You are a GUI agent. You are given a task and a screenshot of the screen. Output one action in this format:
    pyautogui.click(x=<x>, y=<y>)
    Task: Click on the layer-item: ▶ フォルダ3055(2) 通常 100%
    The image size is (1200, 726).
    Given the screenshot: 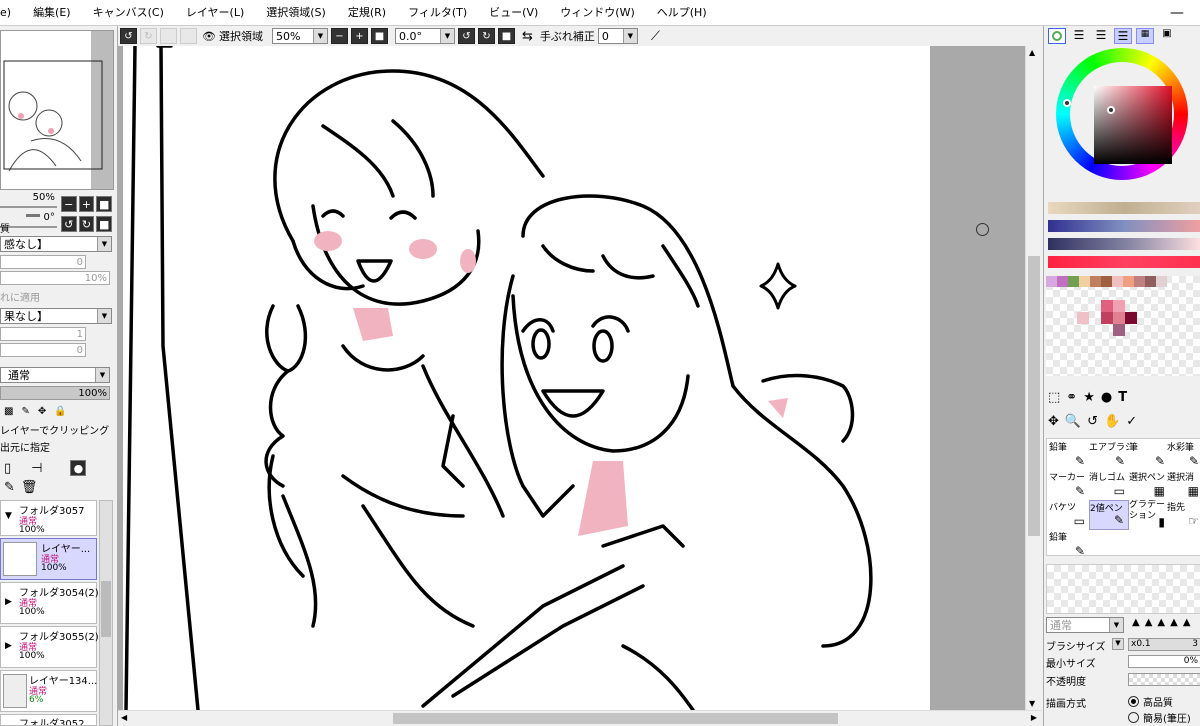 What is the action you would take?
    pyautogui.click(x=49, y=647)
    